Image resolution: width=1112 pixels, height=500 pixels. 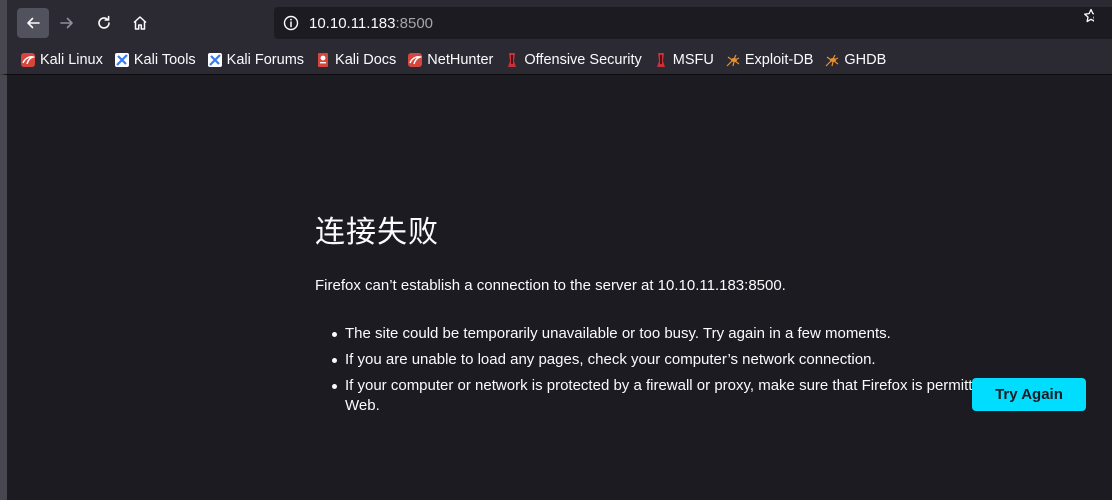 I want to click on home-button, so click(x=140, y=23).